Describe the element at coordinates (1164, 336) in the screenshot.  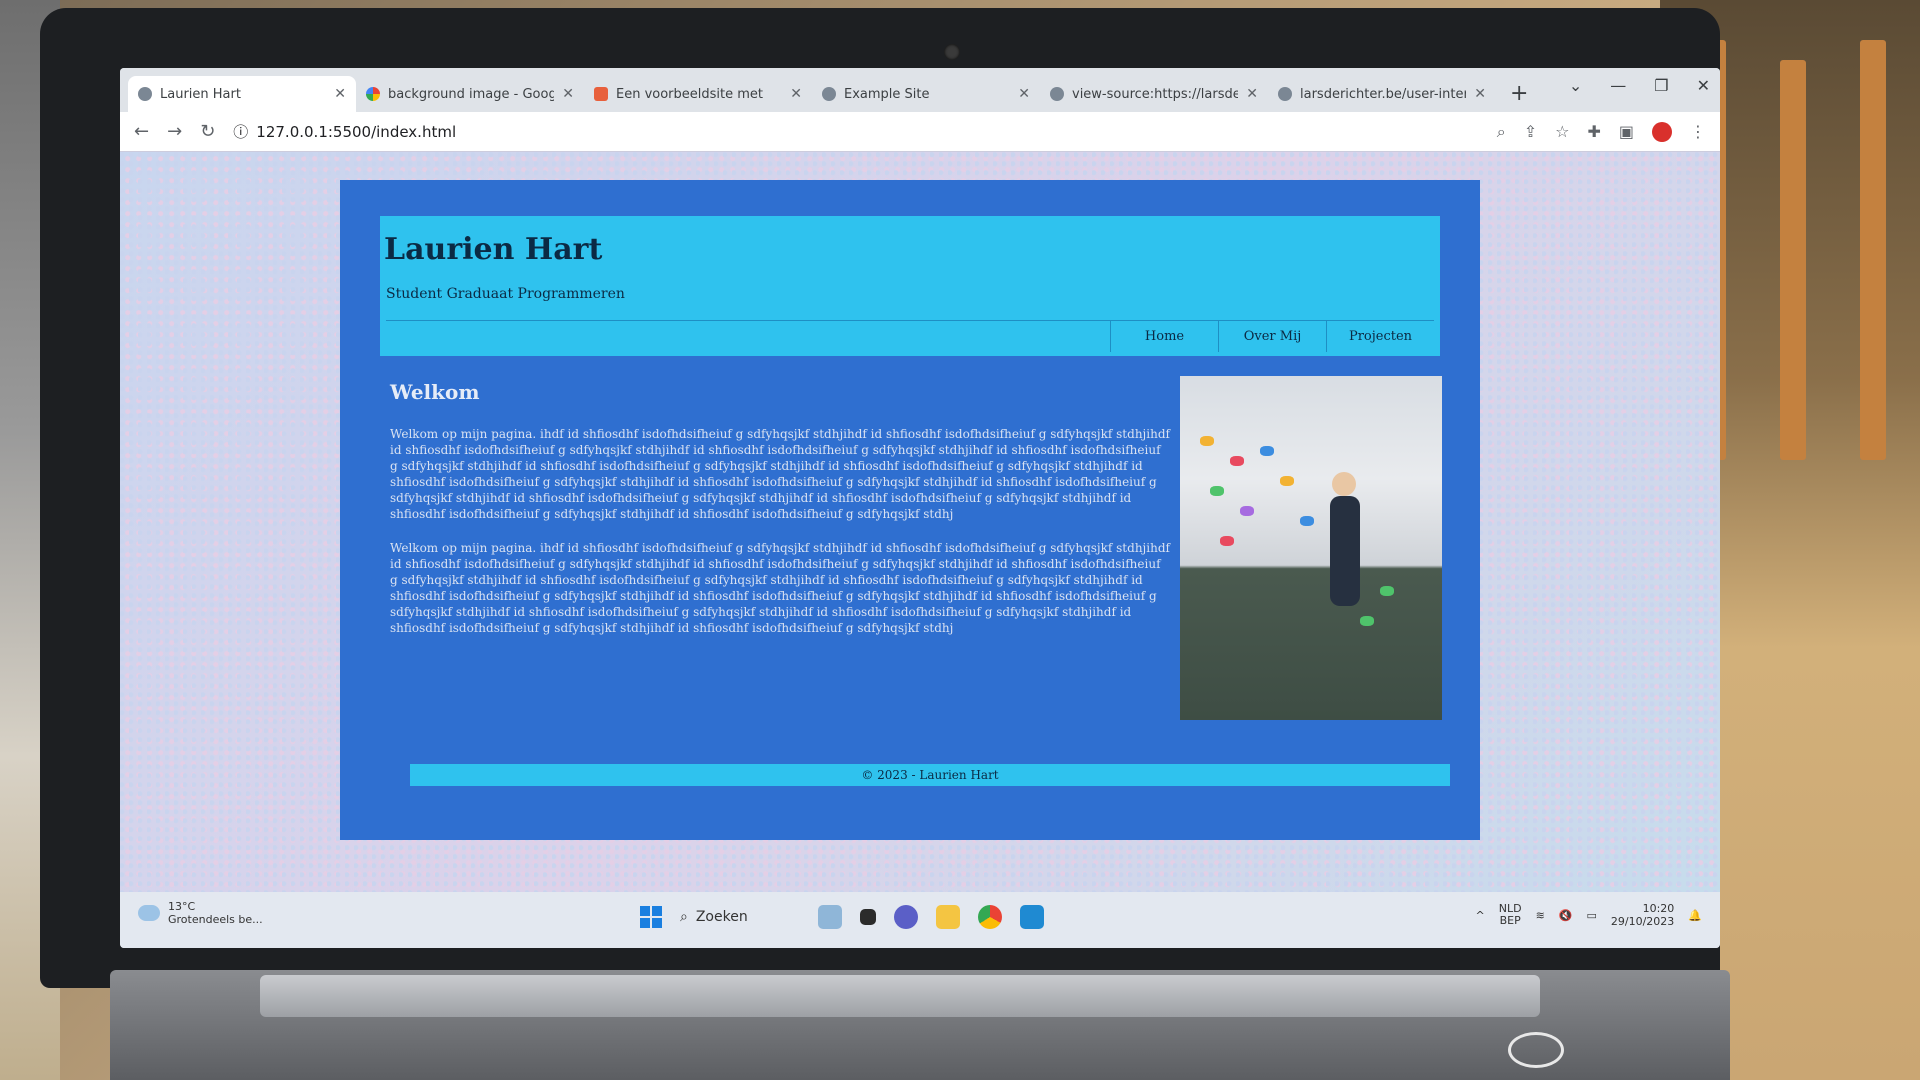
I see `nav-link-home: Home` at that location.